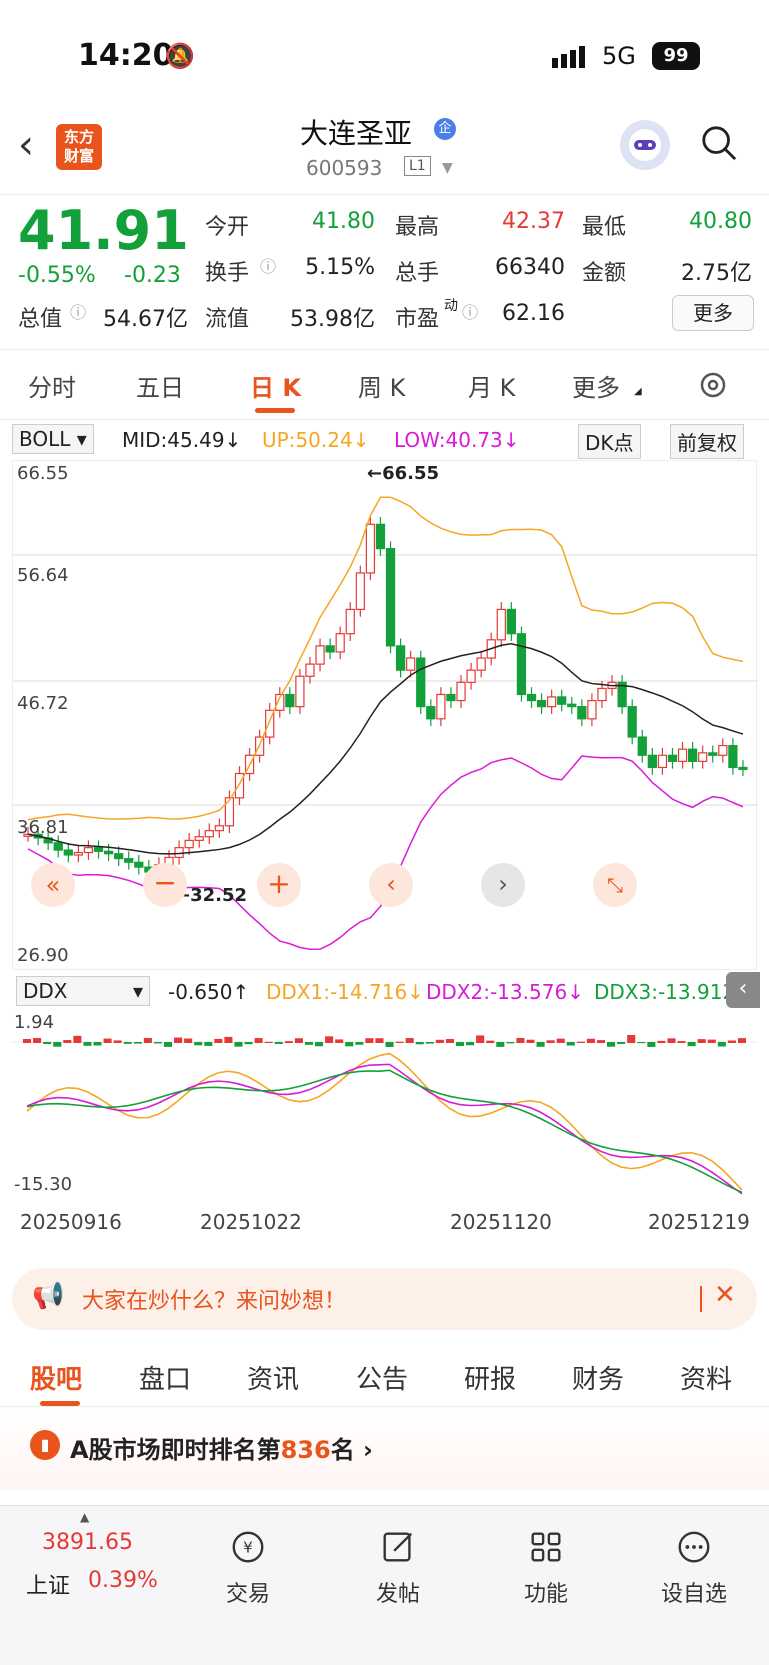 The height and width of the screenshot is (1665, 769). What do you see at coordinates (384, 1107) in the screenshot?
I see `ddx-chart: 1.94 -15.30` at bounding box center [384, 1107].